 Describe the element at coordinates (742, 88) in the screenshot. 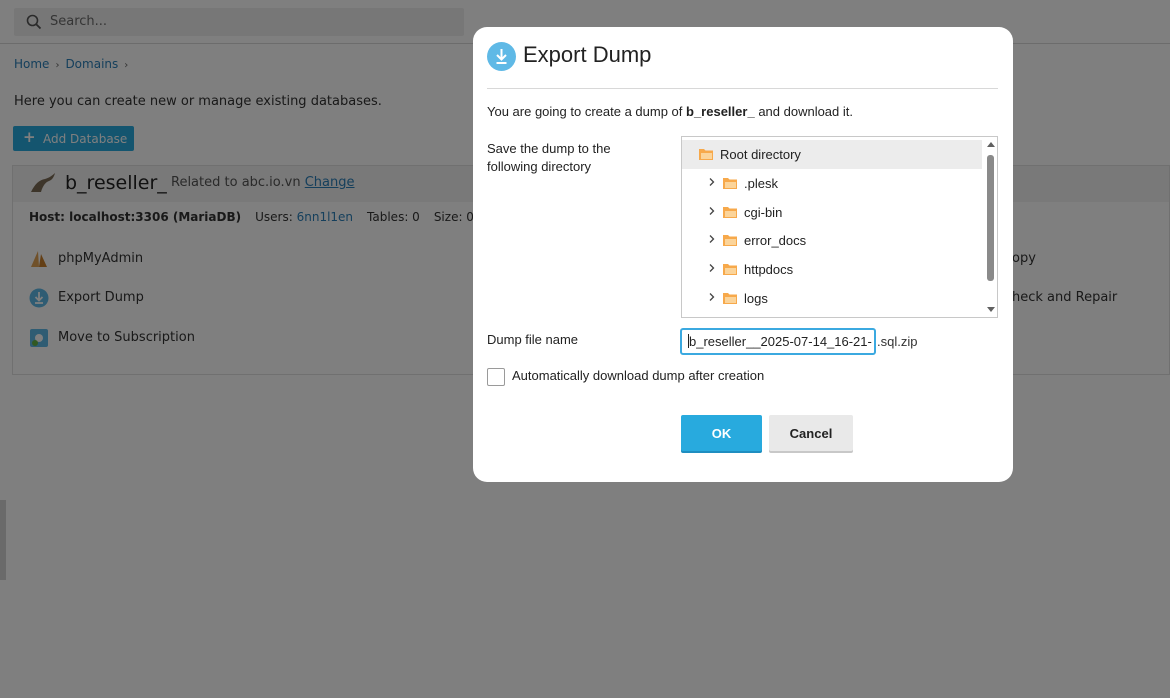

I see `divider` at that location.